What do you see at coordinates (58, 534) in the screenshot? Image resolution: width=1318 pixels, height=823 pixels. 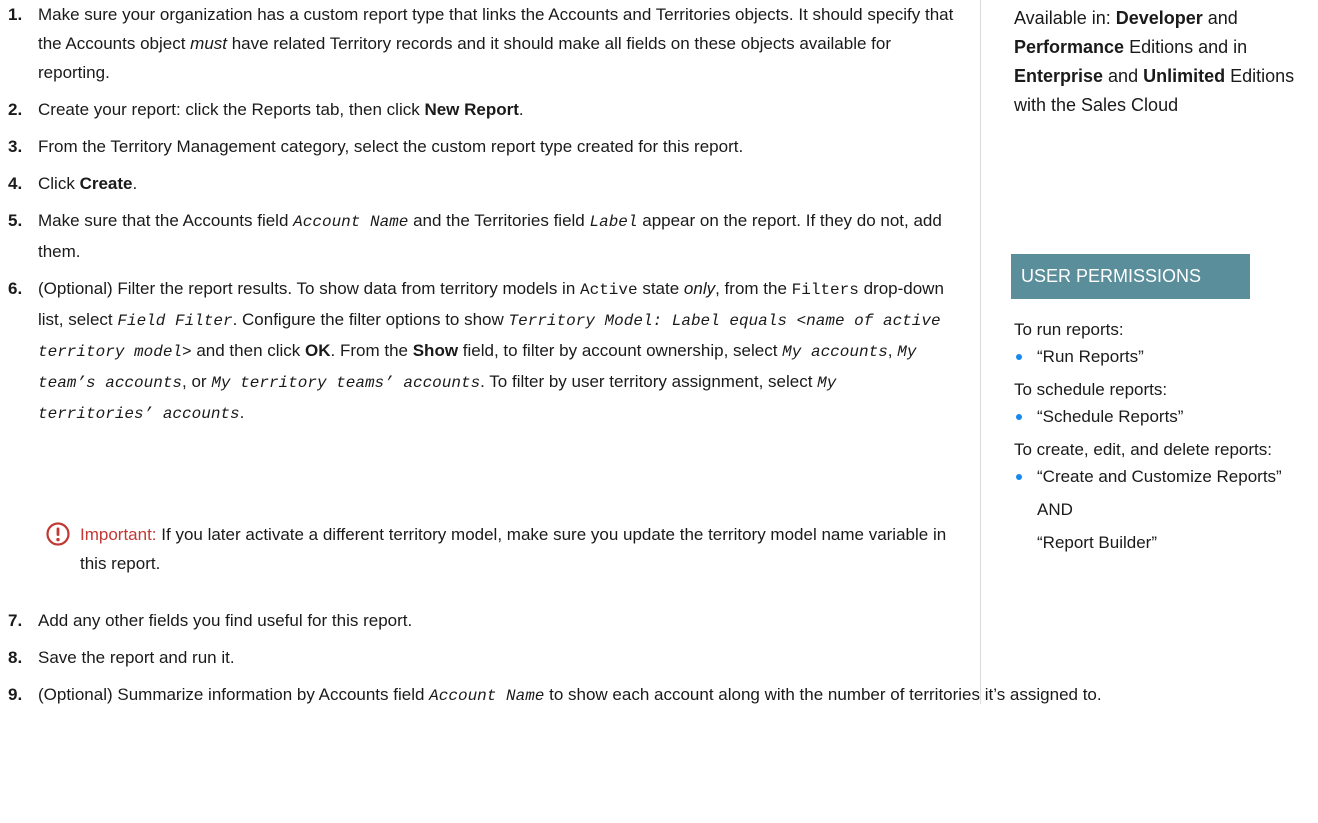 I see `important-icon` at bounding box center [58, 534].